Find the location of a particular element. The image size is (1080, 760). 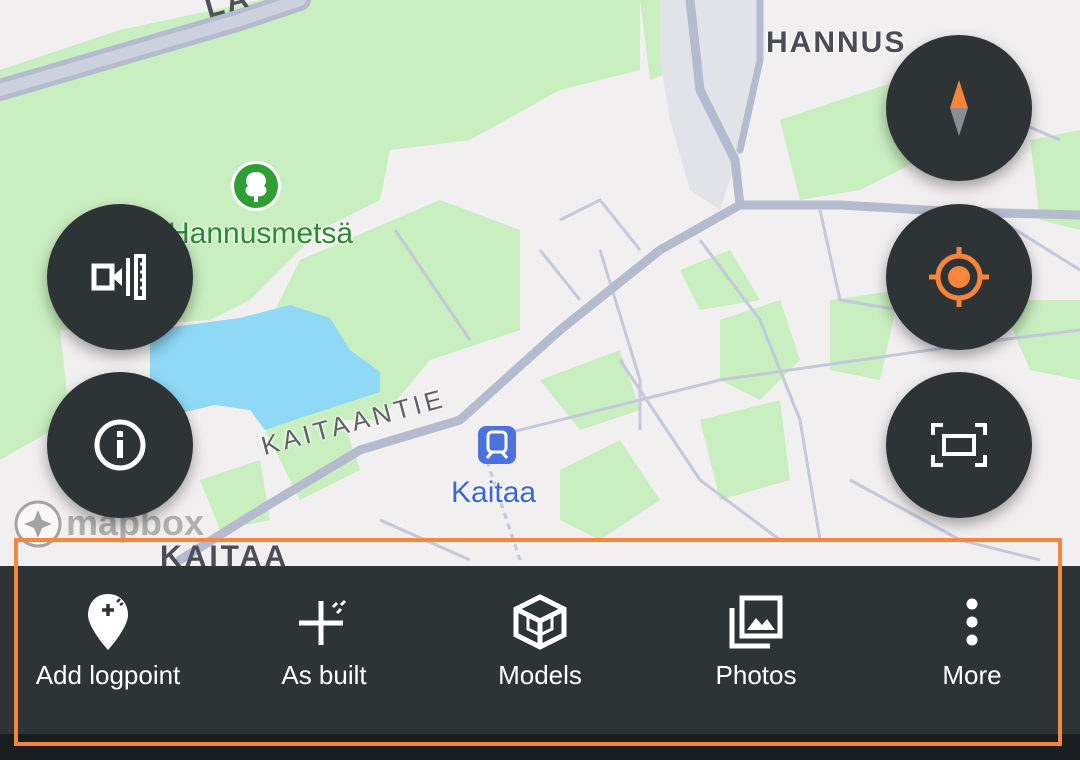

info-icon is located at coordinates (120, 445).